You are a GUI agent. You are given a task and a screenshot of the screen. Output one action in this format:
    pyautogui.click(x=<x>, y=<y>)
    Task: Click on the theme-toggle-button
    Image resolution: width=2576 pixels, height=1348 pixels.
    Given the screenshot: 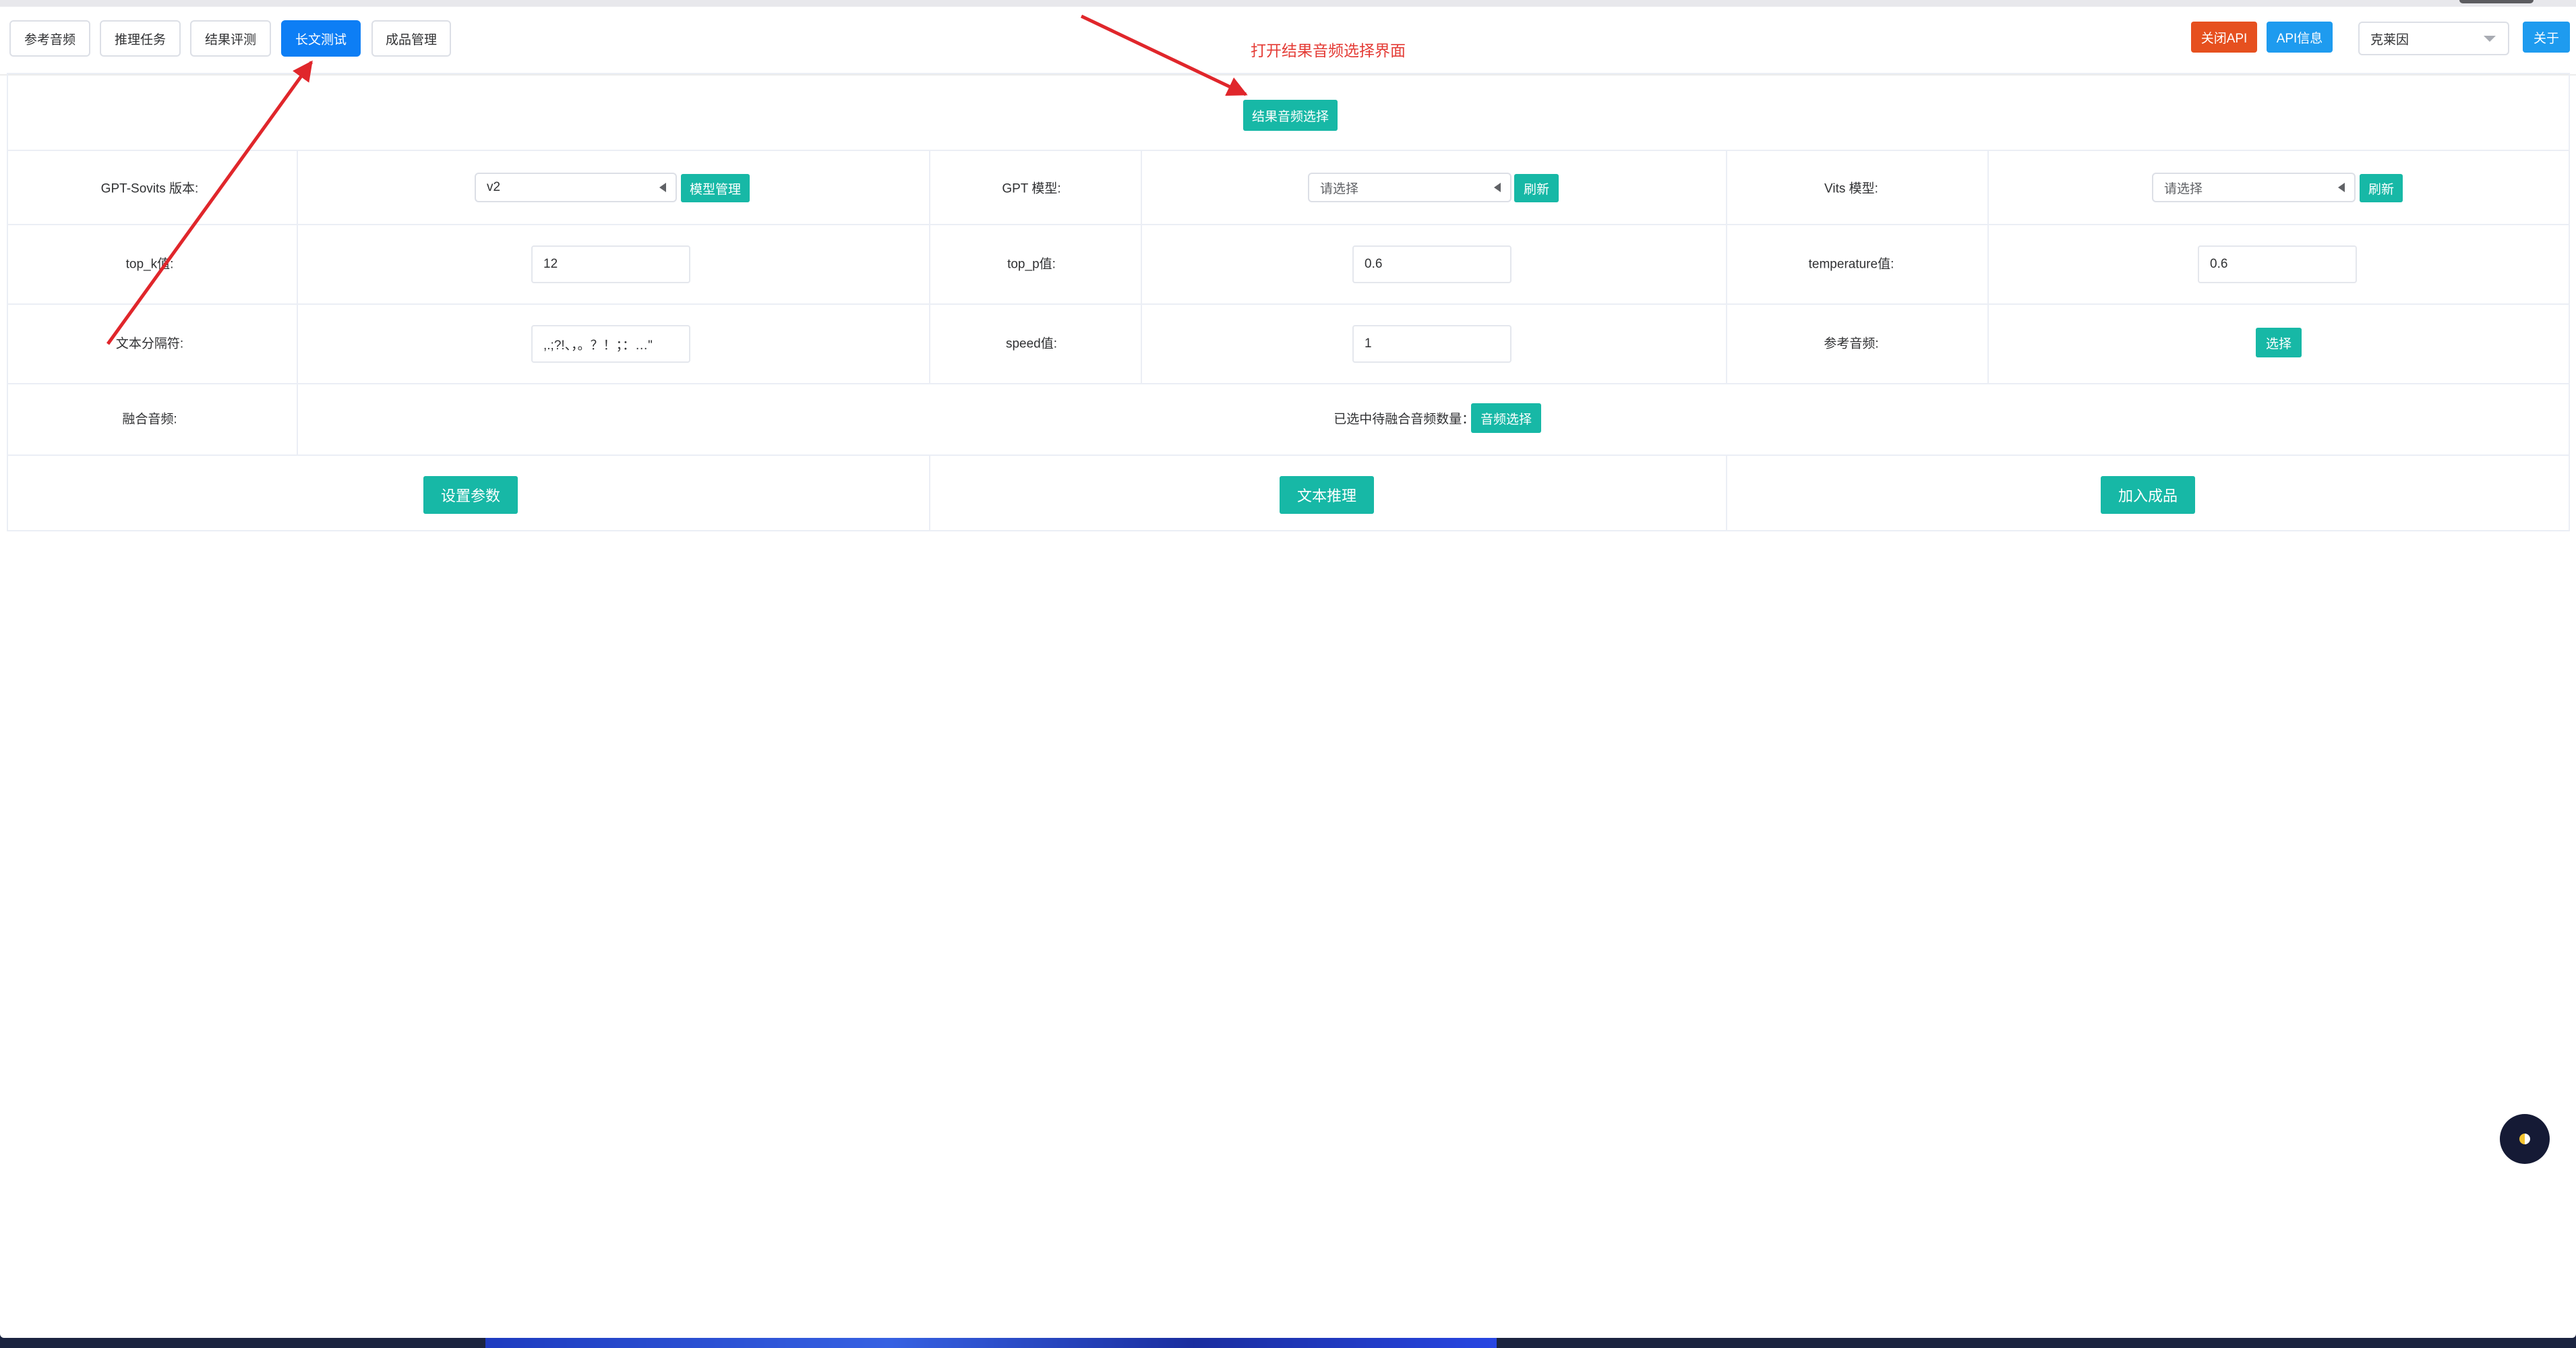 What is the action you would take?
    pyautogui.click(x=2525, y=1139)
    